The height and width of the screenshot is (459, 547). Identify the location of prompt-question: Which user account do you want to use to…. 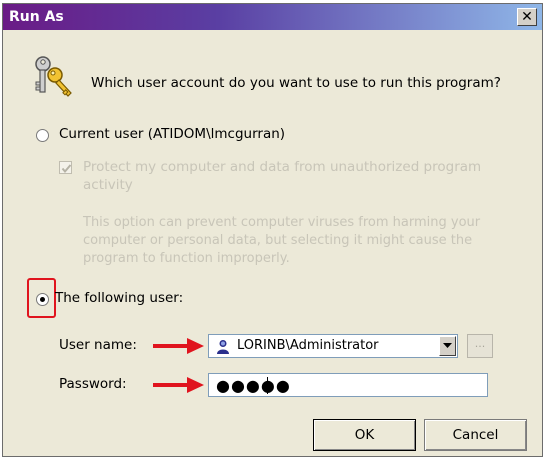
(296, 83).